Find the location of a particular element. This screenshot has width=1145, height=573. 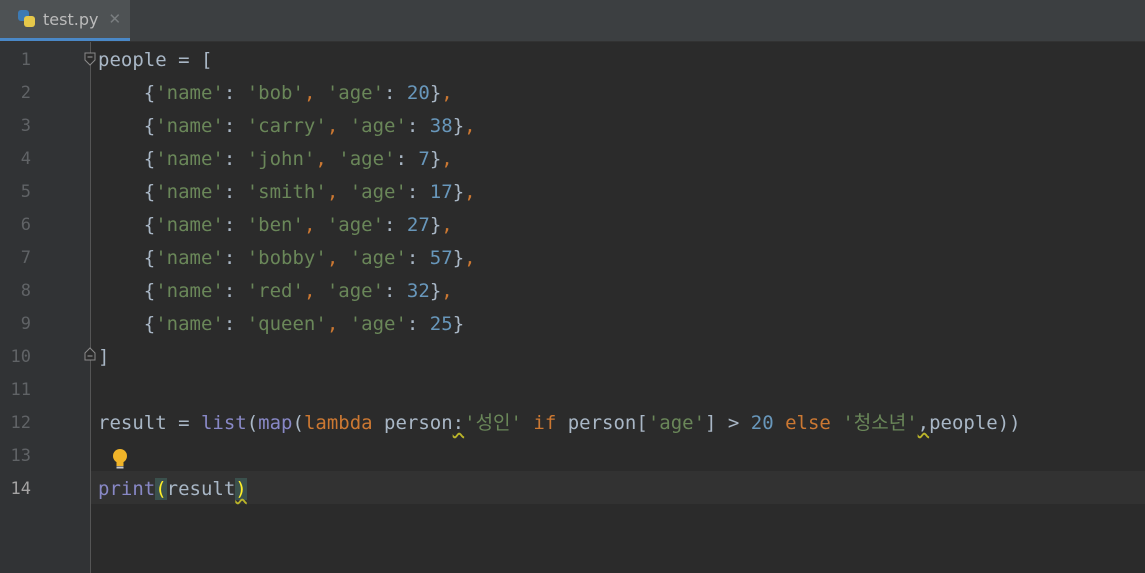

code-token: 20 is located at coordinates (762, 423).